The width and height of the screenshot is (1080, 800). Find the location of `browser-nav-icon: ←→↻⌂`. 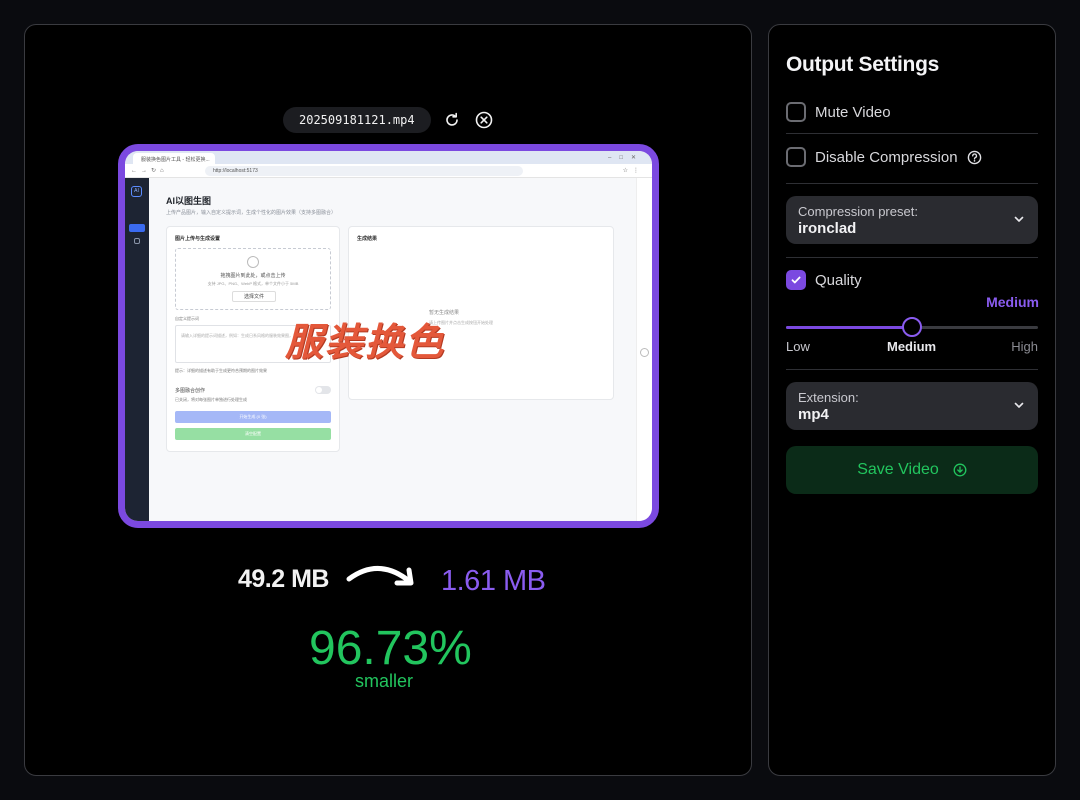

browser-nav-icon: ←→↻⌂ is located at coordinates (149, 171).